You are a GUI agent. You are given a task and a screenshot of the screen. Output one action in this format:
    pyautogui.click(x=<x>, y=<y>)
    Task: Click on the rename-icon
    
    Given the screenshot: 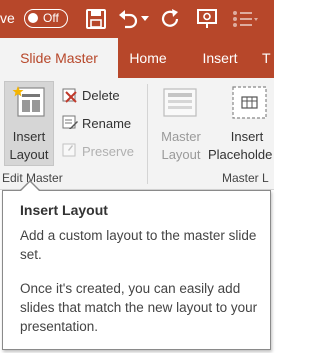 What is the action you would take?
    pyautogui.click(x=70, y=122)
    